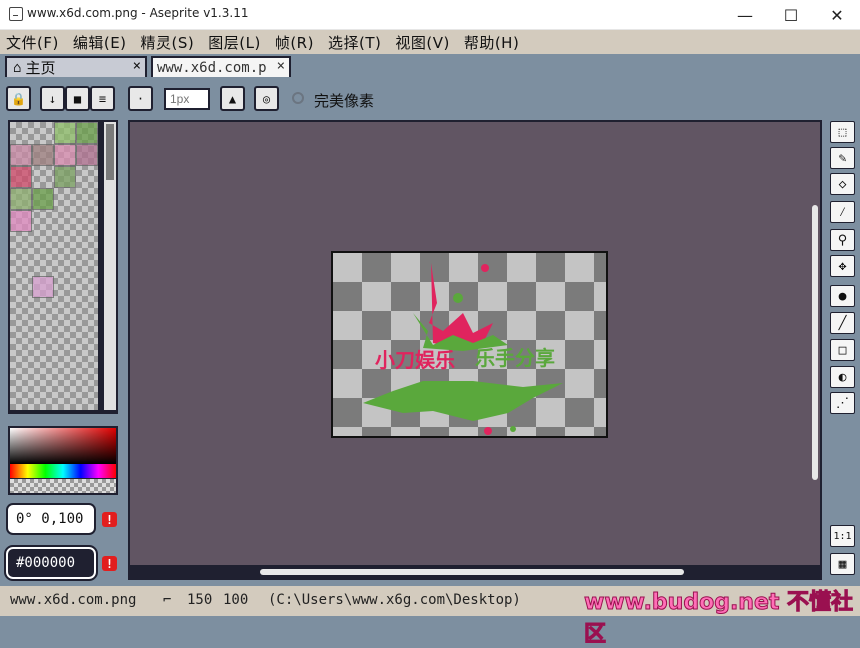 This screenshot has height=648, width=860. What do you see at coordinates (212, 67) in the screenshot?
I see `tab-file-label: www.x6d.com.p` at bounding box center [212, 67].